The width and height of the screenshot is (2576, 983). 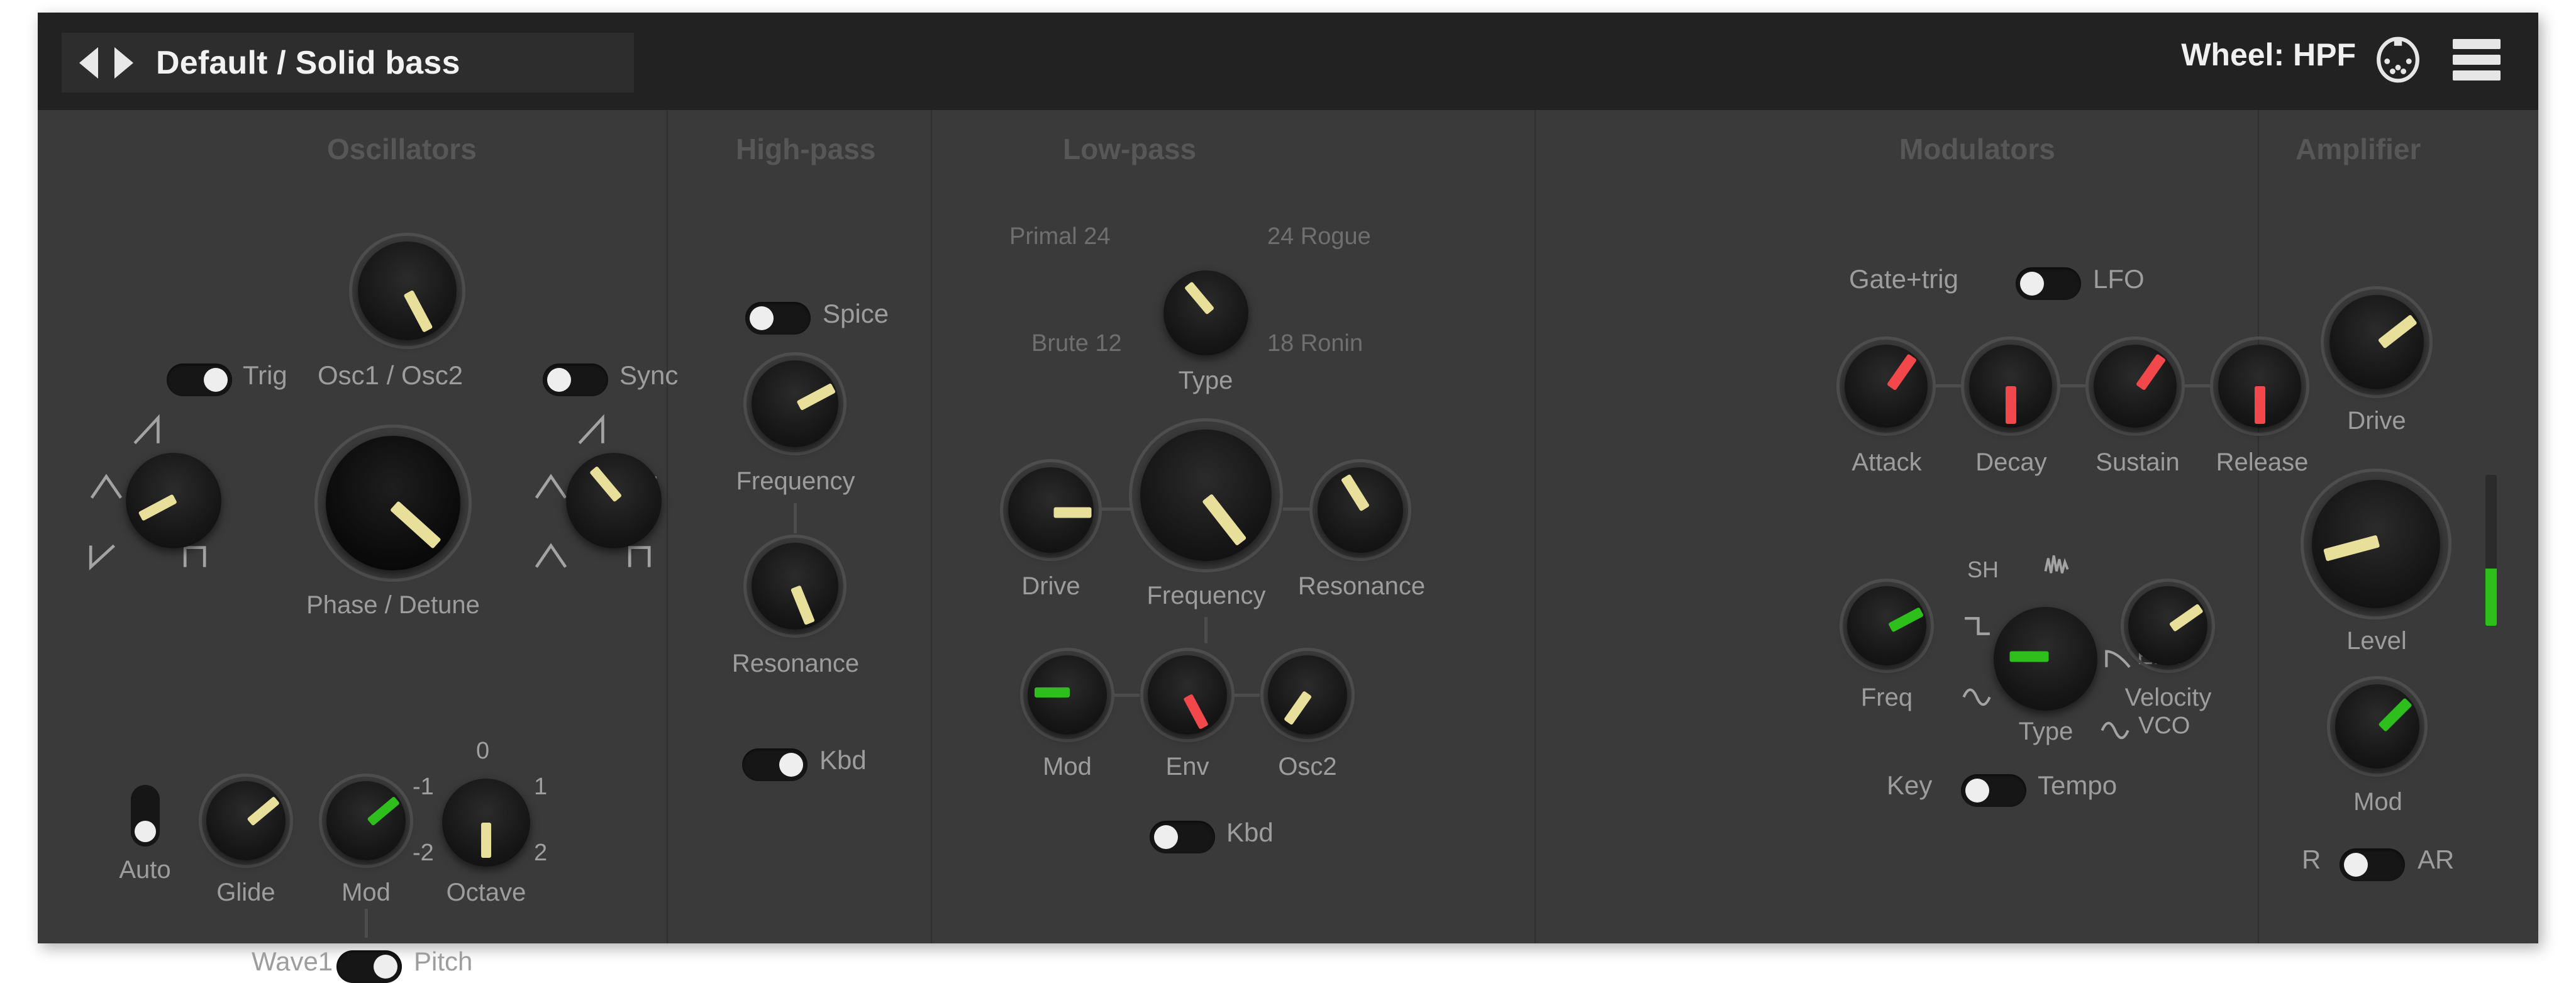 I want to click on lp-osc2-knob, so click(x=1307, y=695).